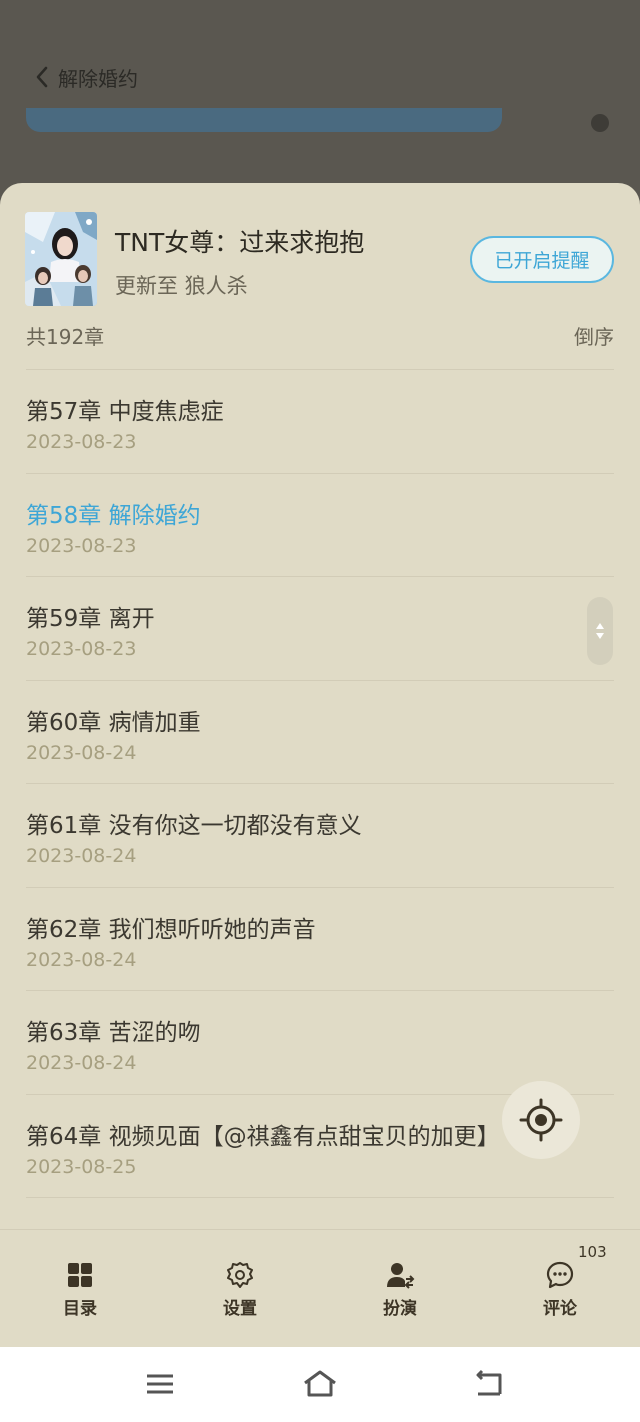  I want to click on chapter-title: 第62章 我们想听听她的声音, so click(171, 929).